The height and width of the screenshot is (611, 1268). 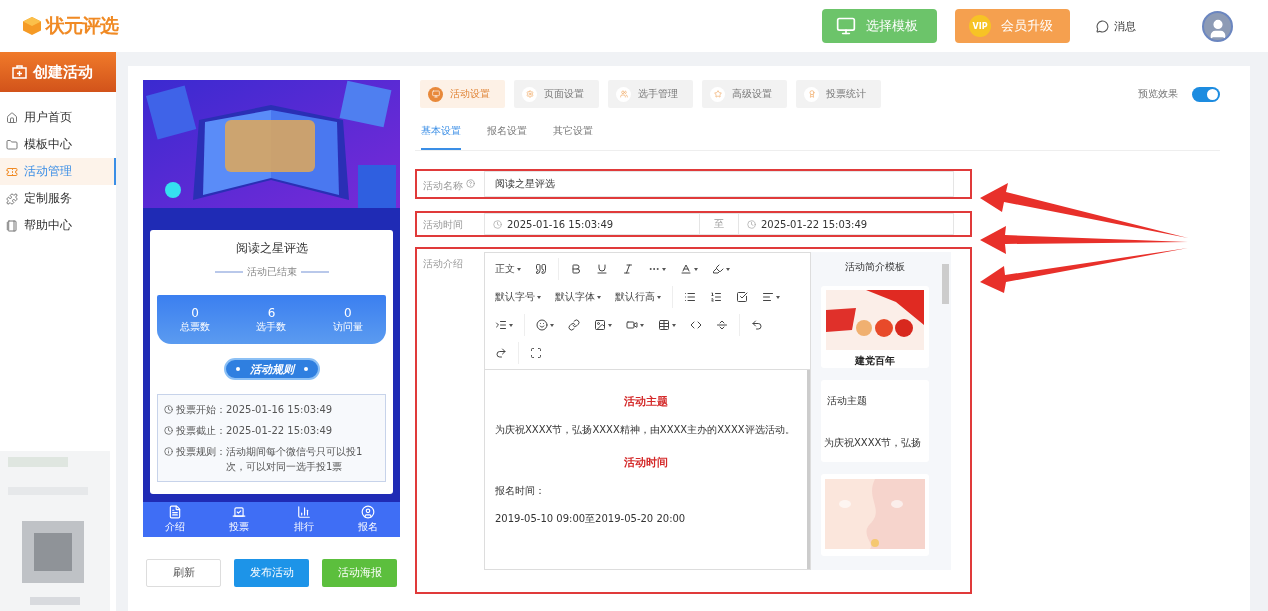 I want to click on logo-icon, so click(x=32, y=26).